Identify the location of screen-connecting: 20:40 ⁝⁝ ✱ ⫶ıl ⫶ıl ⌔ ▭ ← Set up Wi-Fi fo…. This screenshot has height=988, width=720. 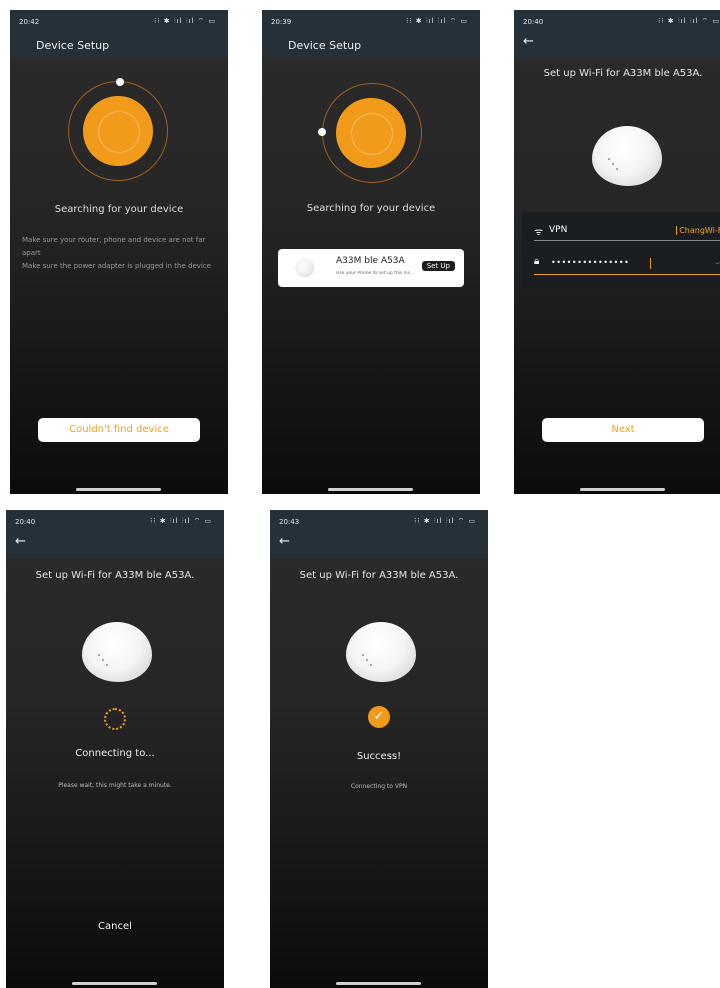
(115, 749).